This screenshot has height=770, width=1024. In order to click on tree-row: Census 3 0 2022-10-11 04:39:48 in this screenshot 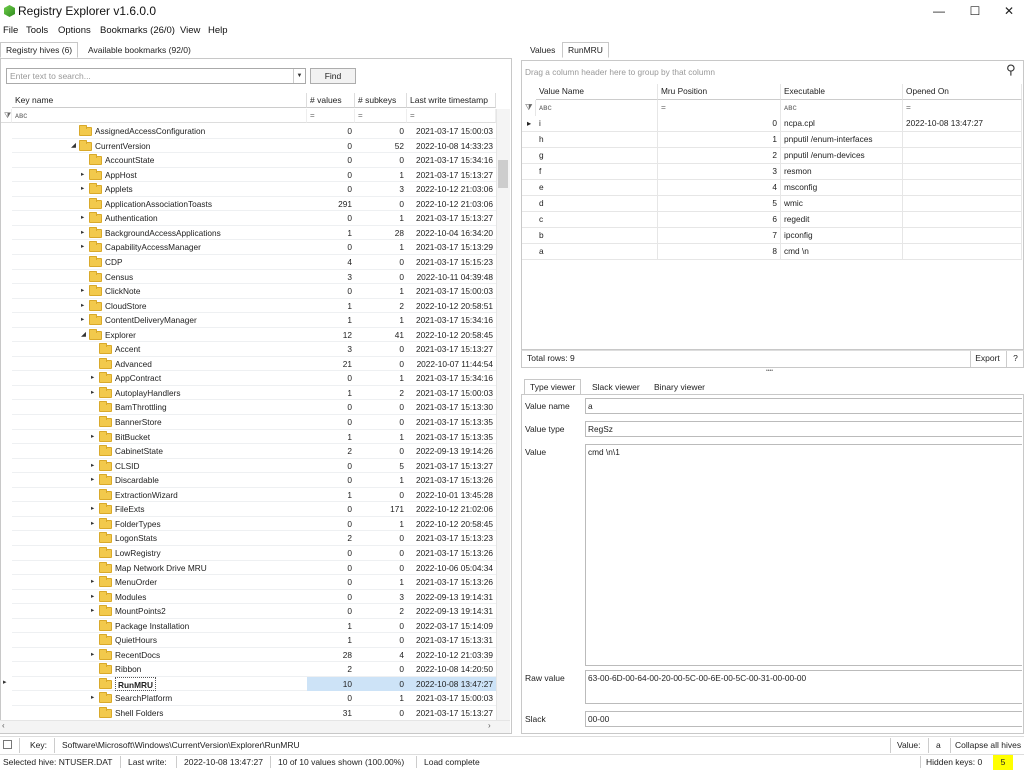, I will do `click(254, 277)`.